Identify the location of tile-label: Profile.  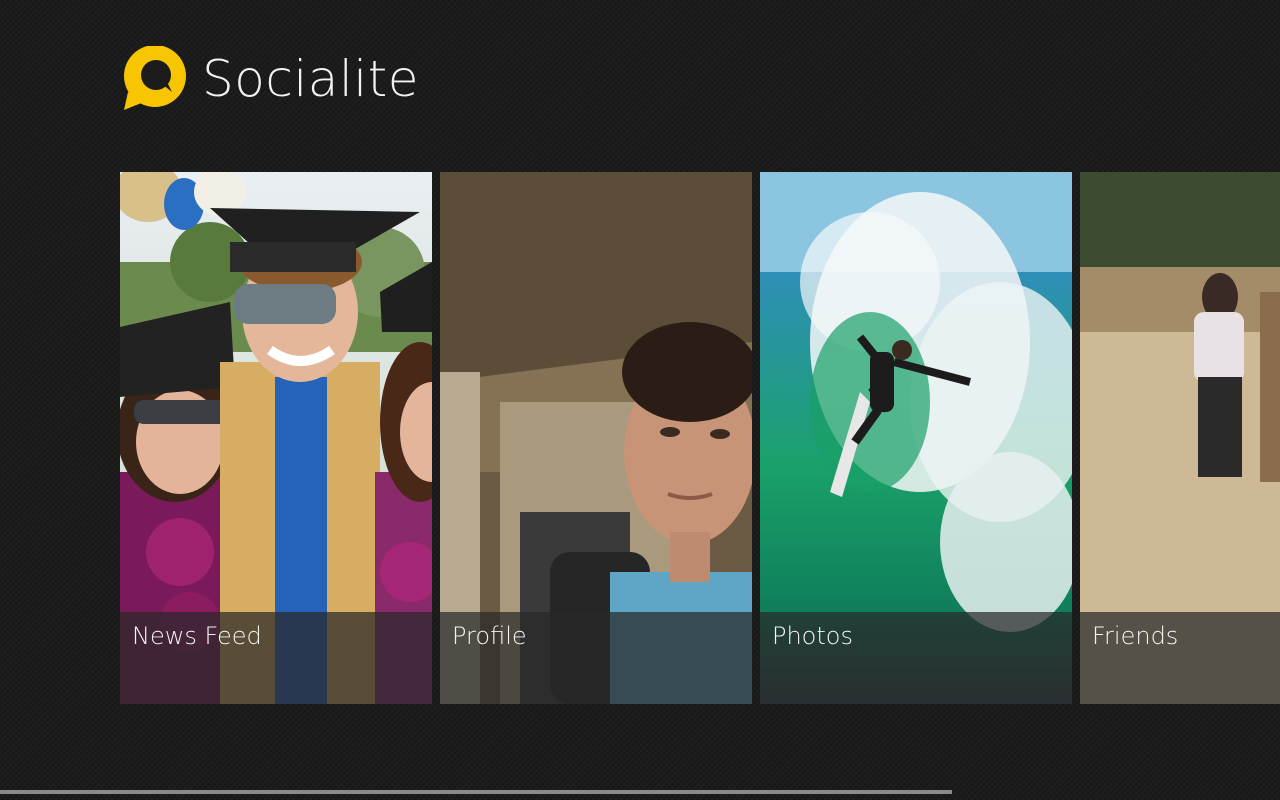
(489, 636).